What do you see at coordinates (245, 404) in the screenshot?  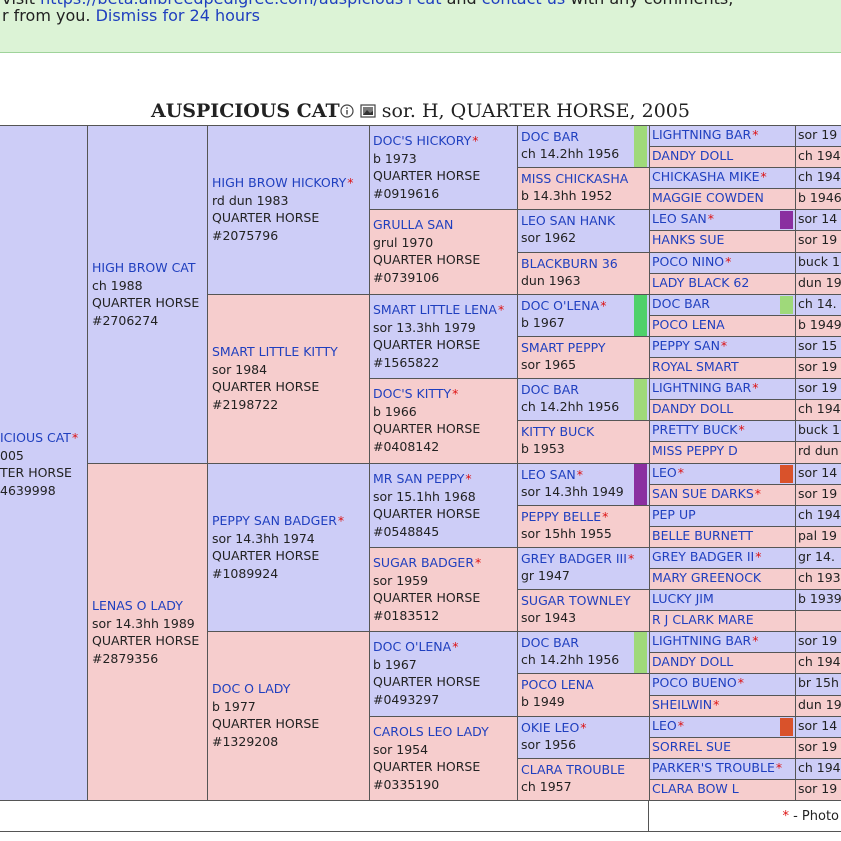 I see `horse-detail: #2198722` at bounding box center [245, 404].